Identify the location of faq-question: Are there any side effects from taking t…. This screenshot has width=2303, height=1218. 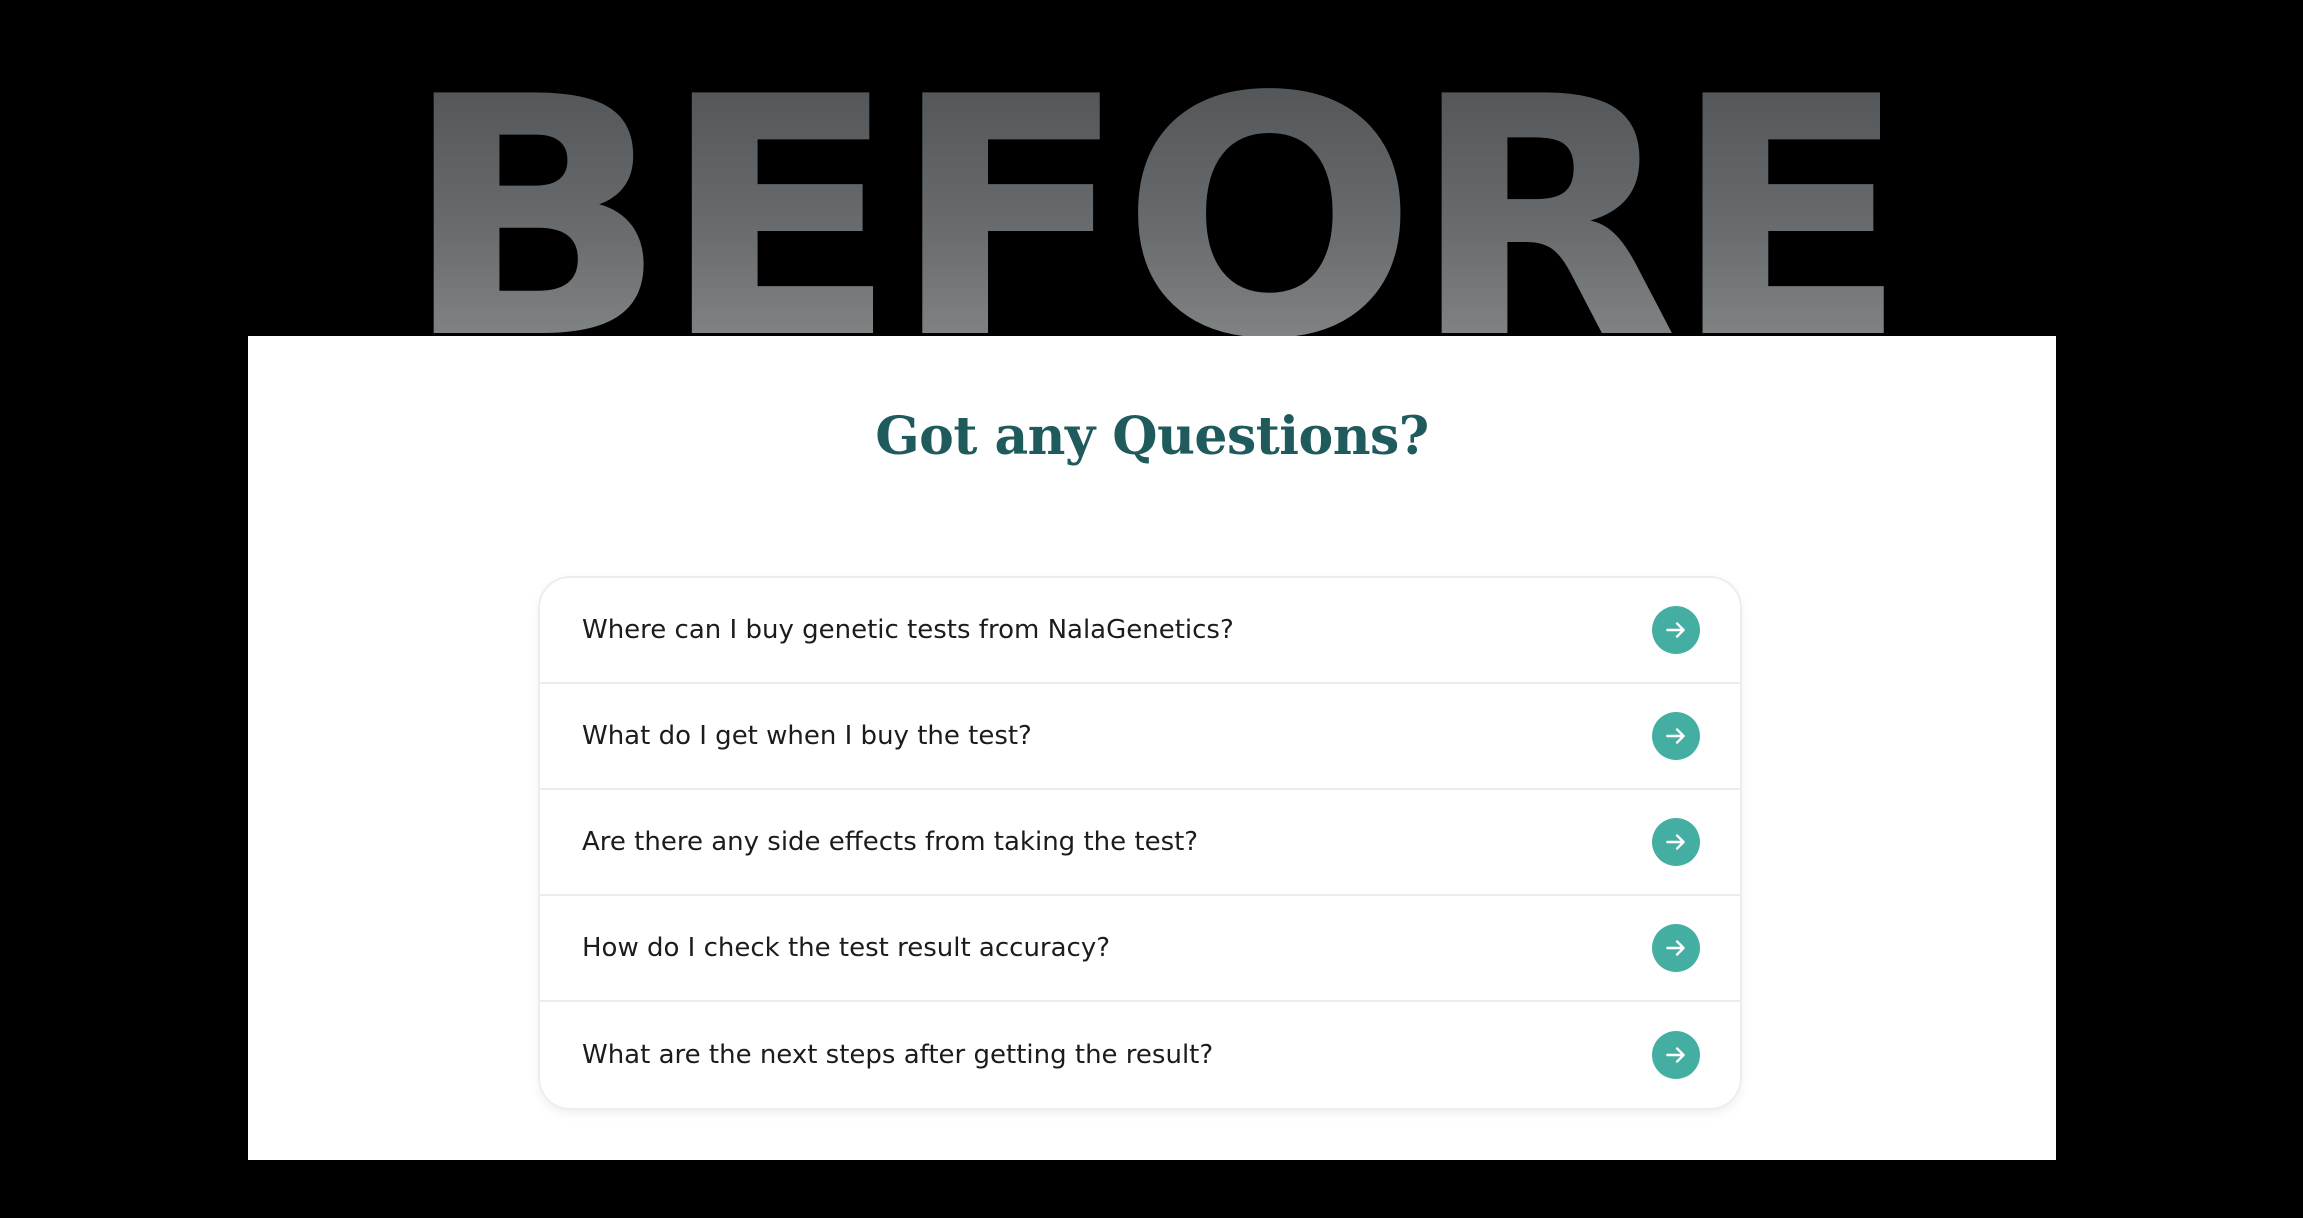
(890, 842).